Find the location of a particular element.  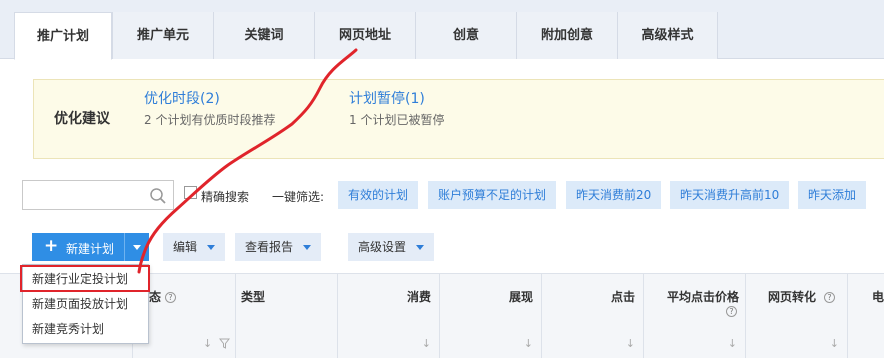

tab-plan: 推广计划 is located at coordinates (63, 36).